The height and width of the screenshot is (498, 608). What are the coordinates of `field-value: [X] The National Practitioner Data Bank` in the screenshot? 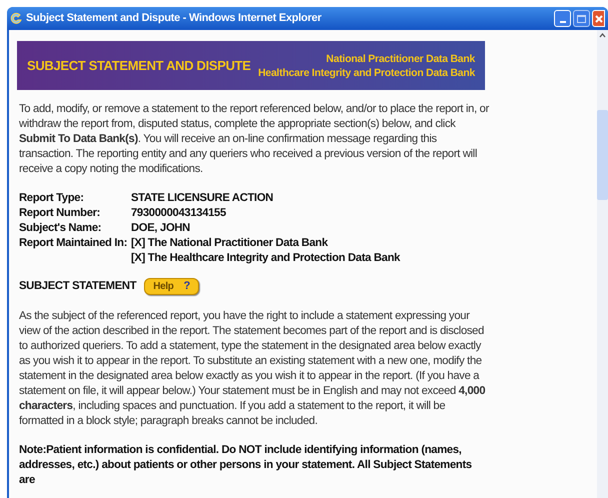 It's located at (230, 243).